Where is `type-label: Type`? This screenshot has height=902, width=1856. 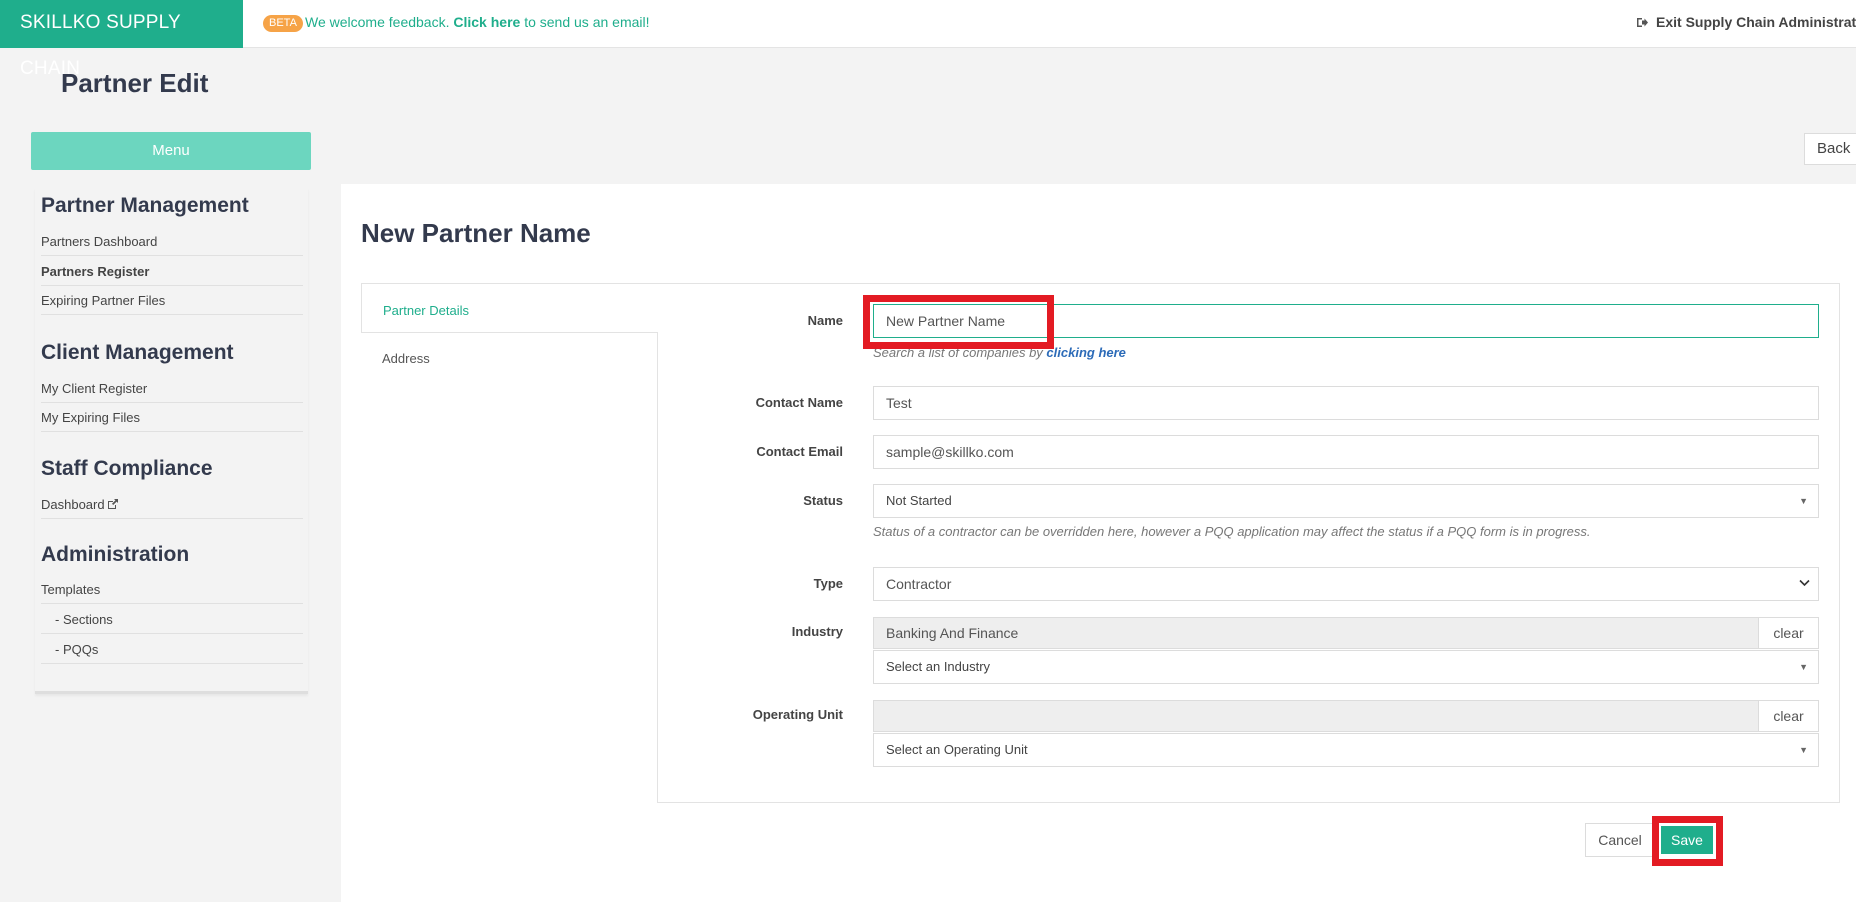
type-label: Type is located at coordinates (828, 583).